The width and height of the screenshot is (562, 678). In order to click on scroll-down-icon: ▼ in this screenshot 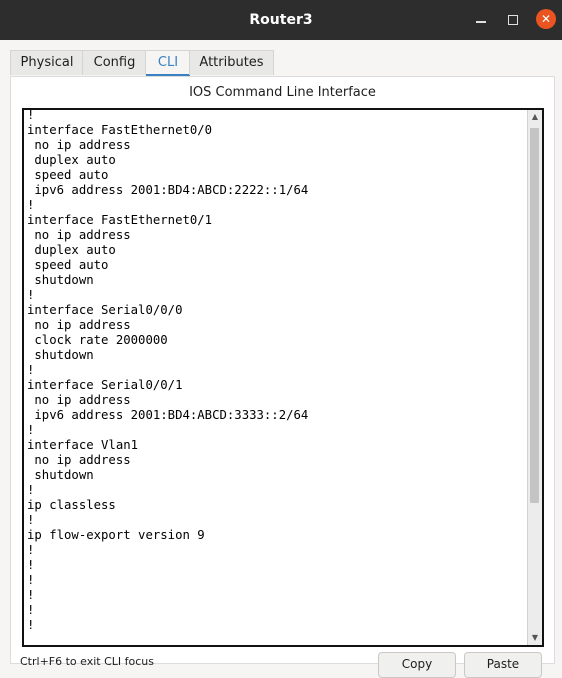, I will do `click(535, 638)`.